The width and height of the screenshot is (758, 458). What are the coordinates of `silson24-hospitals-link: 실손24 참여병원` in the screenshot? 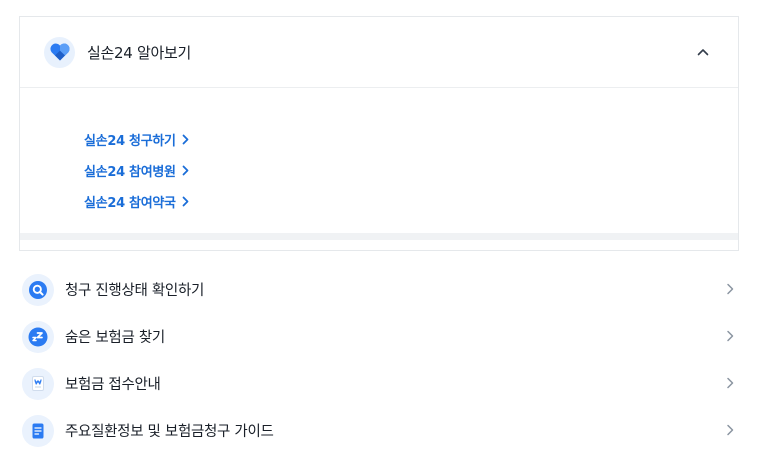 It's located at (136, 170).